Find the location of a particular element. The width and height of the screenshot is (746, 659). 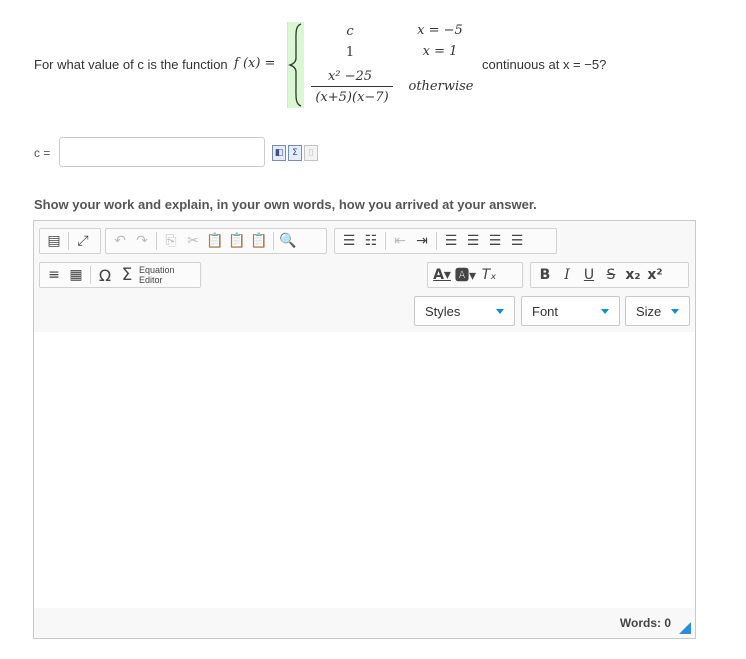

question-suffix: continuous at x = −5? is located at coordinates (544, 64).